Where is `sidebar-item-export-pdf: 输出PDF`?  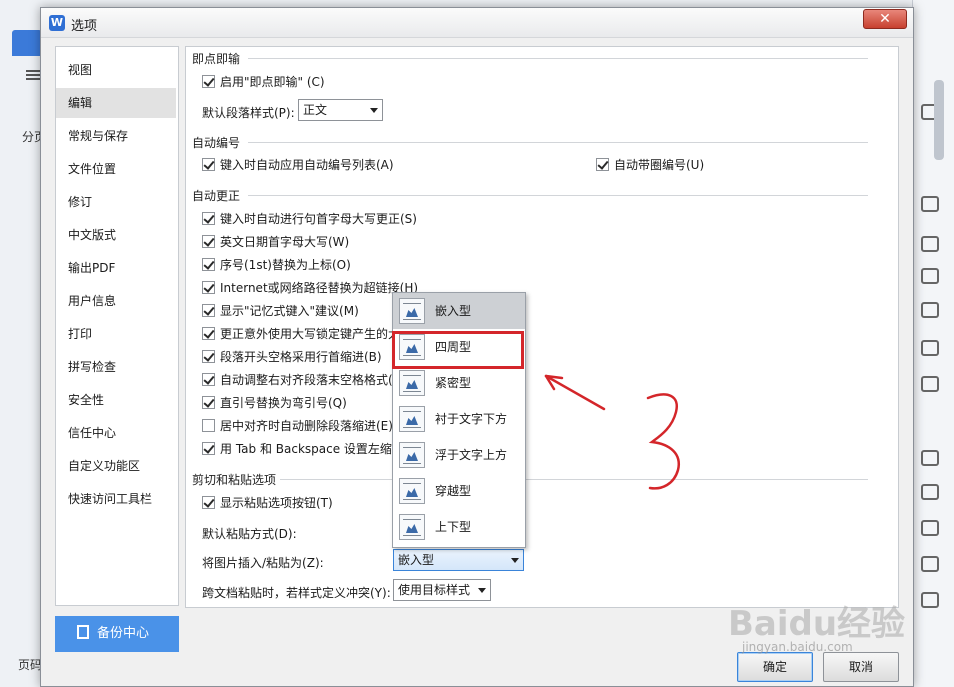 sidebar-item-export-pdf: 输出PDF is located at coordinates (116, 268).